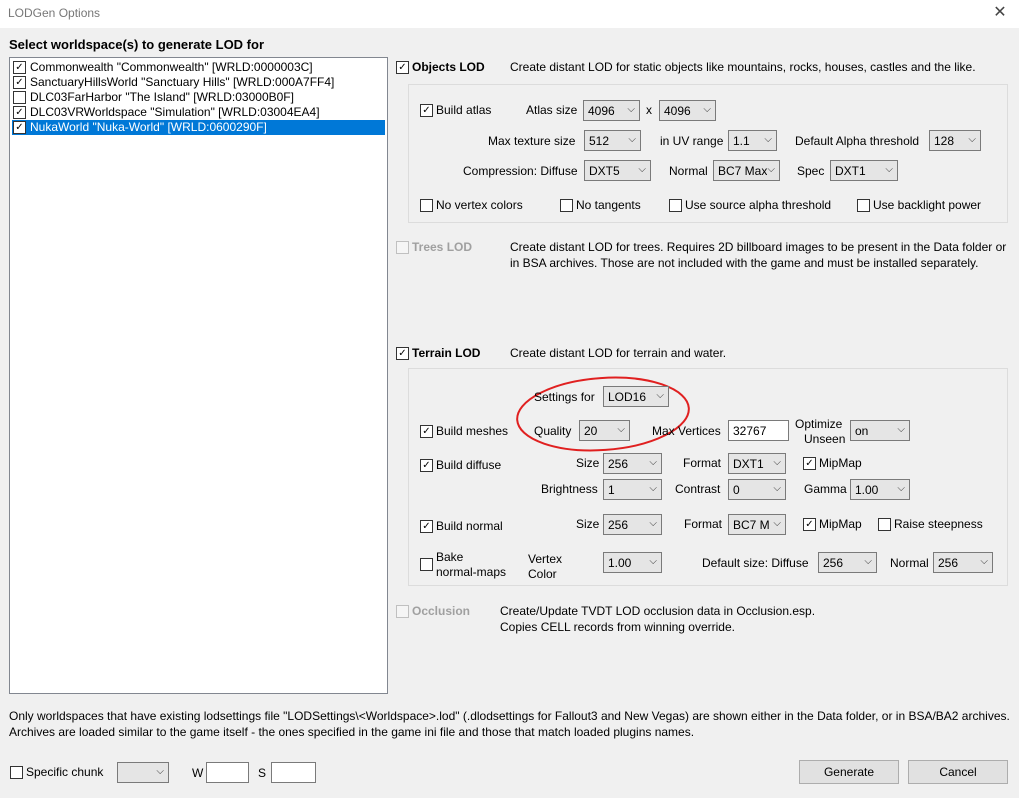 The height and width of the screenshot is (798, 1019). I want to click on bake-label: Bake, so click(450, 557).